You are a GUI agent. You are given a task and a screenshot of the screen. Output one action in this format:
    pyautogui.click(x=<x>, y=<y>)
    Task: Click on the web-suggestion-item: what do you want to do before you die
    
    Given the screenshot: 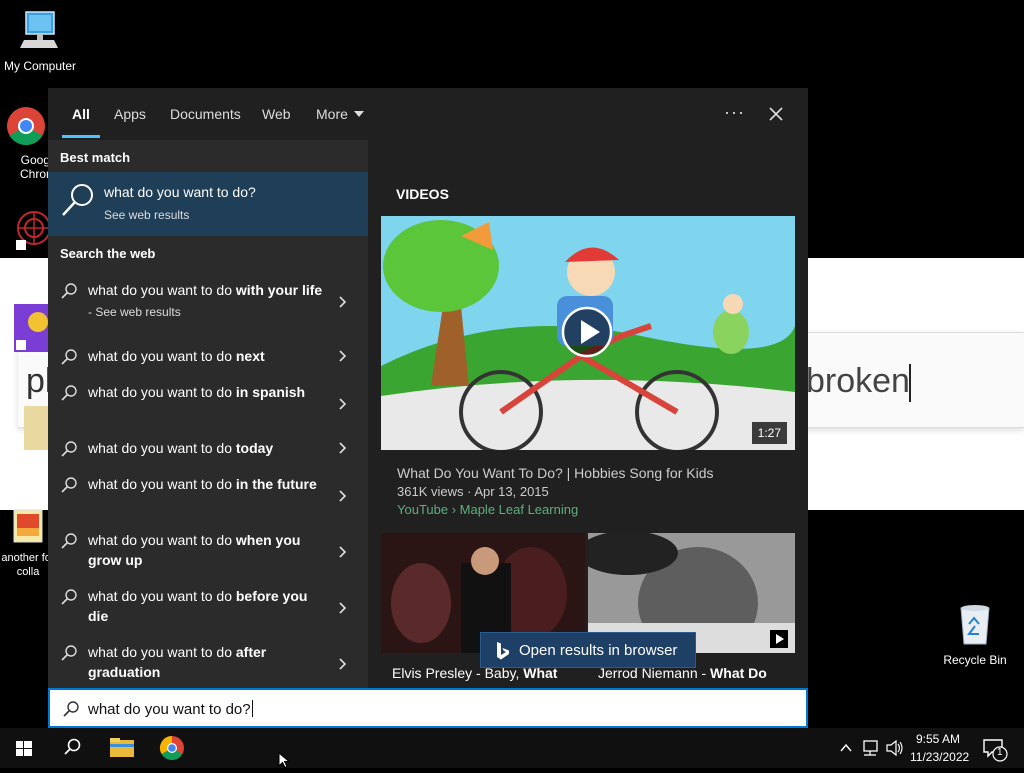 What is the action you would take?
    pyautogui.click(x=208, y=608)
    